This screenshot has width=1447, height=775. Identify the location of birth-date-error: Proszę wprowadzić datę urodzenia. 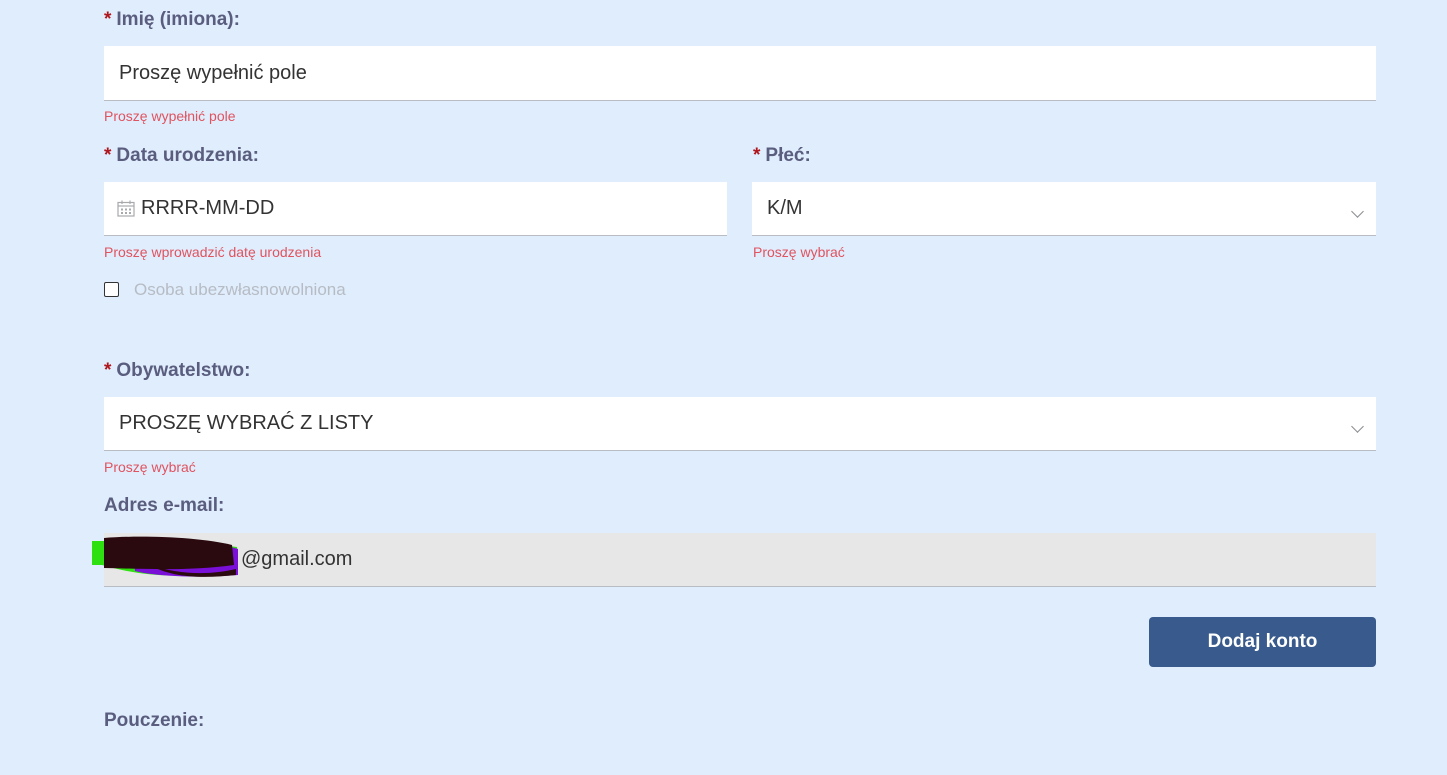
(213, 252).